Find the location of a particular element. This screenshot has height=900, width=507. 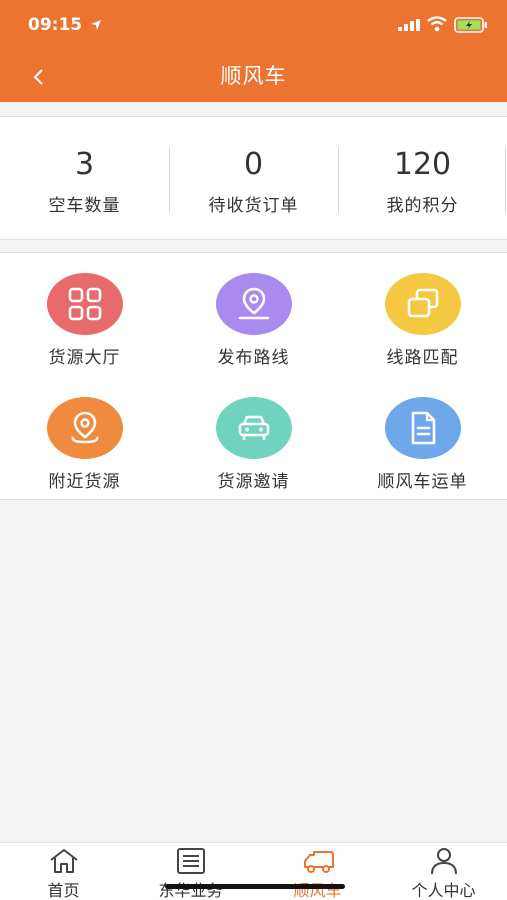

overlap-squares-icon is located at coordinates (423, 304).